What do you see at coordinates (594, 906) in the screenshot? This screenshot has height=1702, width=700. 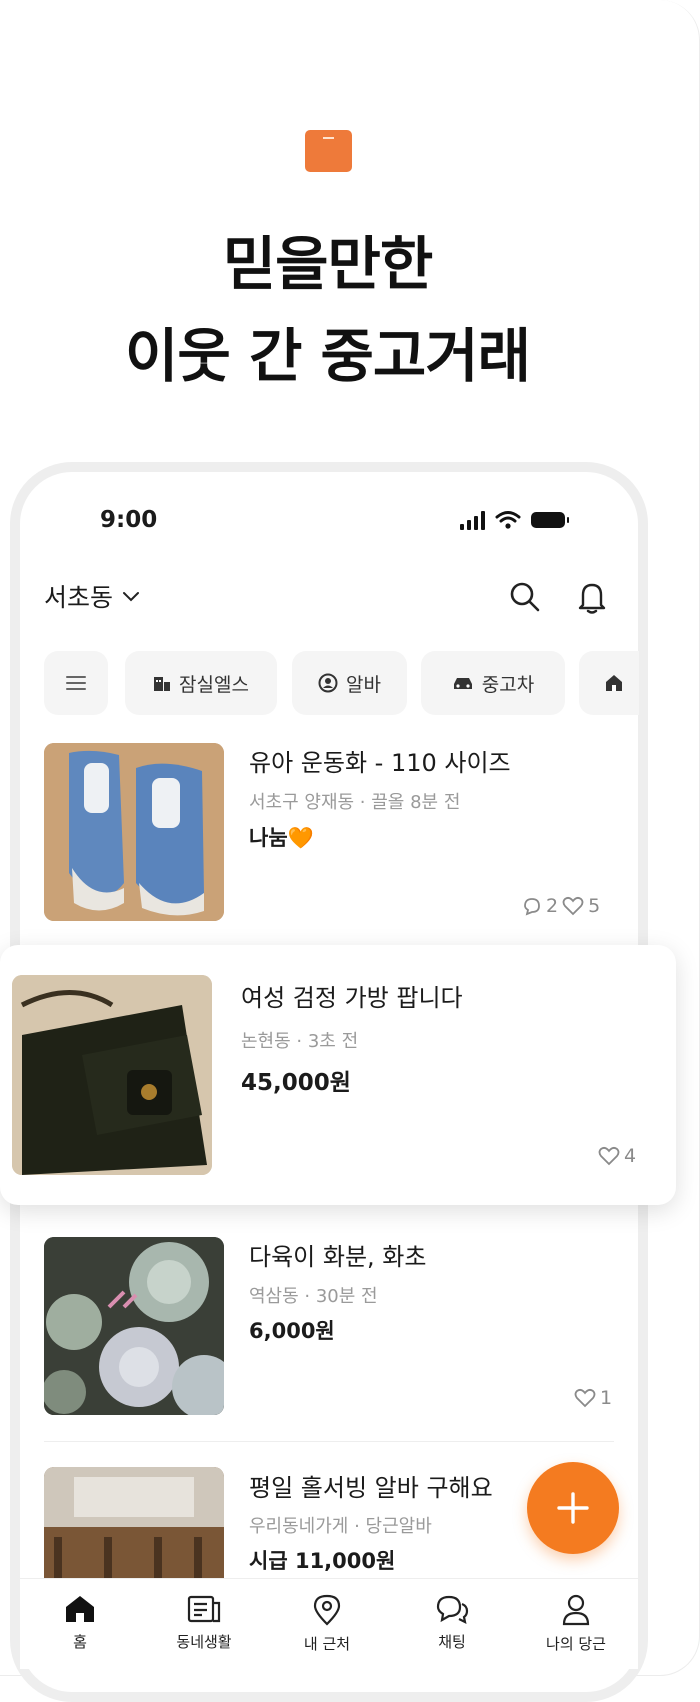 I see `like-count: 5` at bounding box center [594, 906].